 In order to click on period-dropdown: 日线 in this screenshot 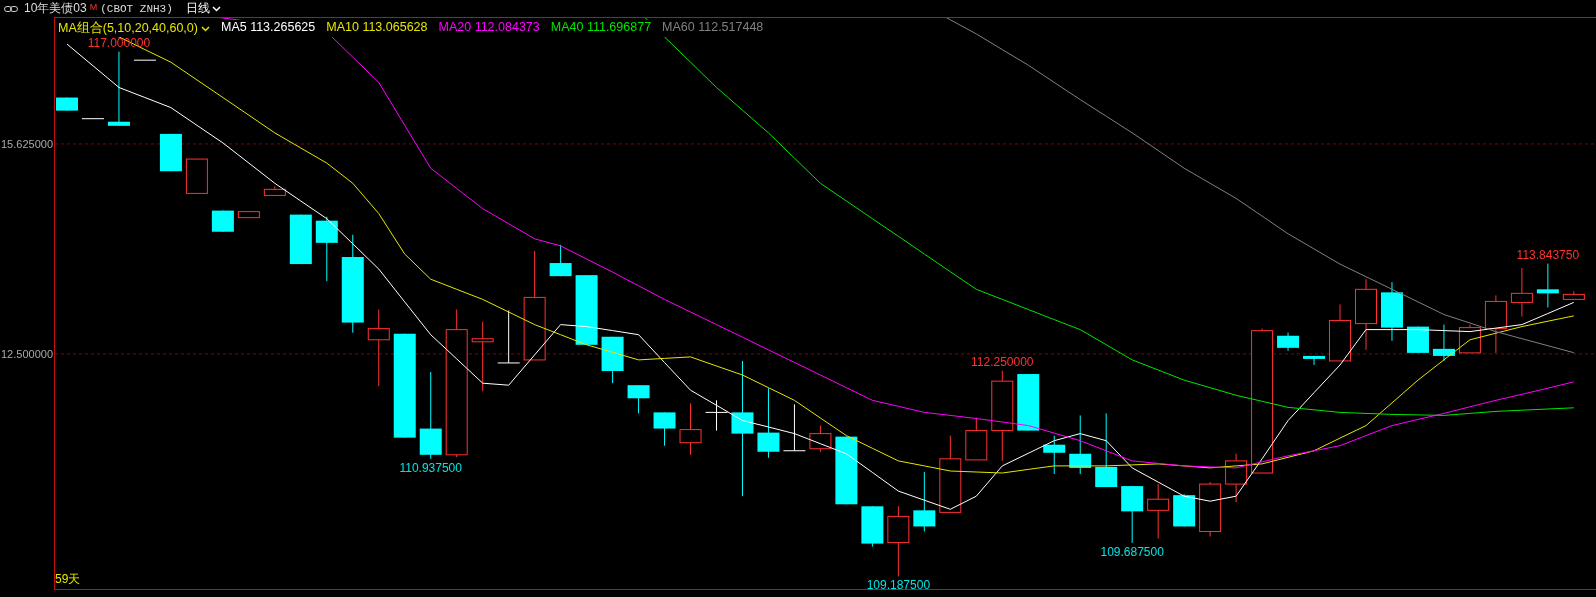, I will do `click(203, 8)`.